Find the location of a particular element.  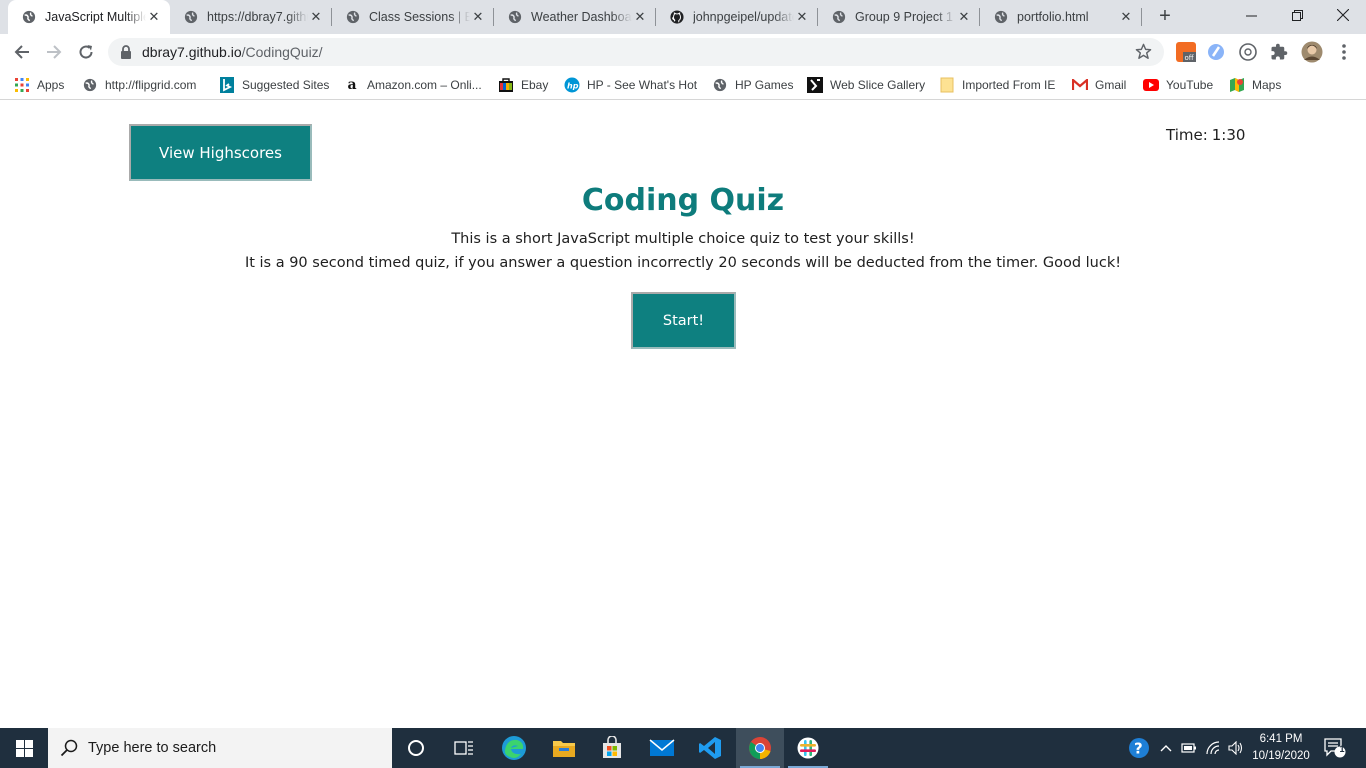

timer-value: 1:30 is located at coordinates (1228, 135).